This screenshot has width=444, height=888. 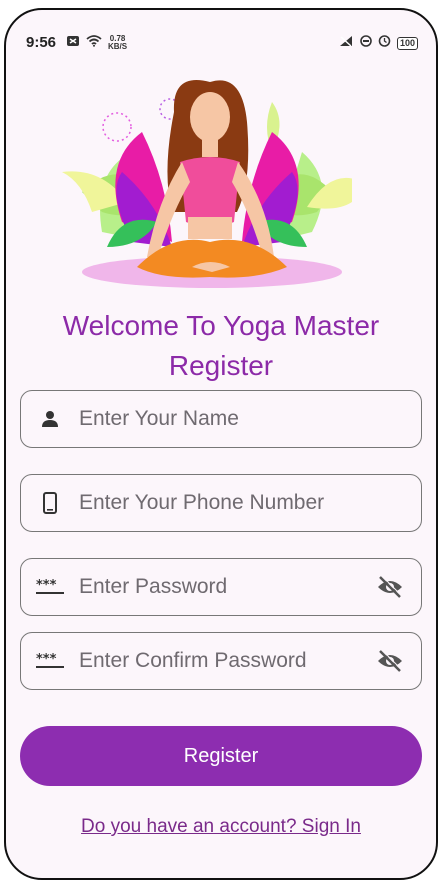 What do you see at coordinates (221, 756) in the screenshot?
I see `register-button: Register` at bounding box center [221, 756].